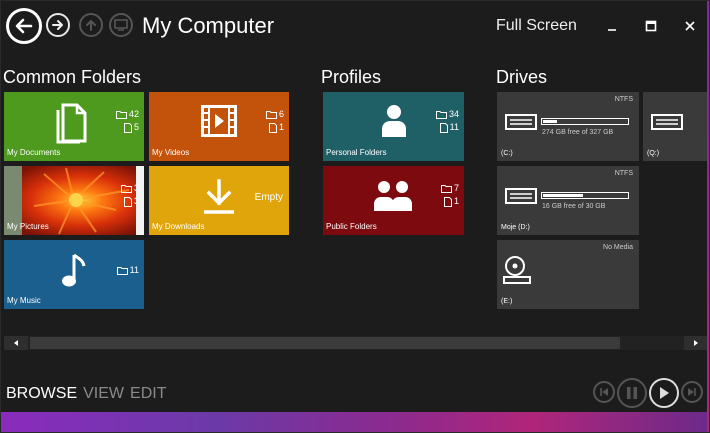  I want to click on arrow-right-icon, so click(57, 25).